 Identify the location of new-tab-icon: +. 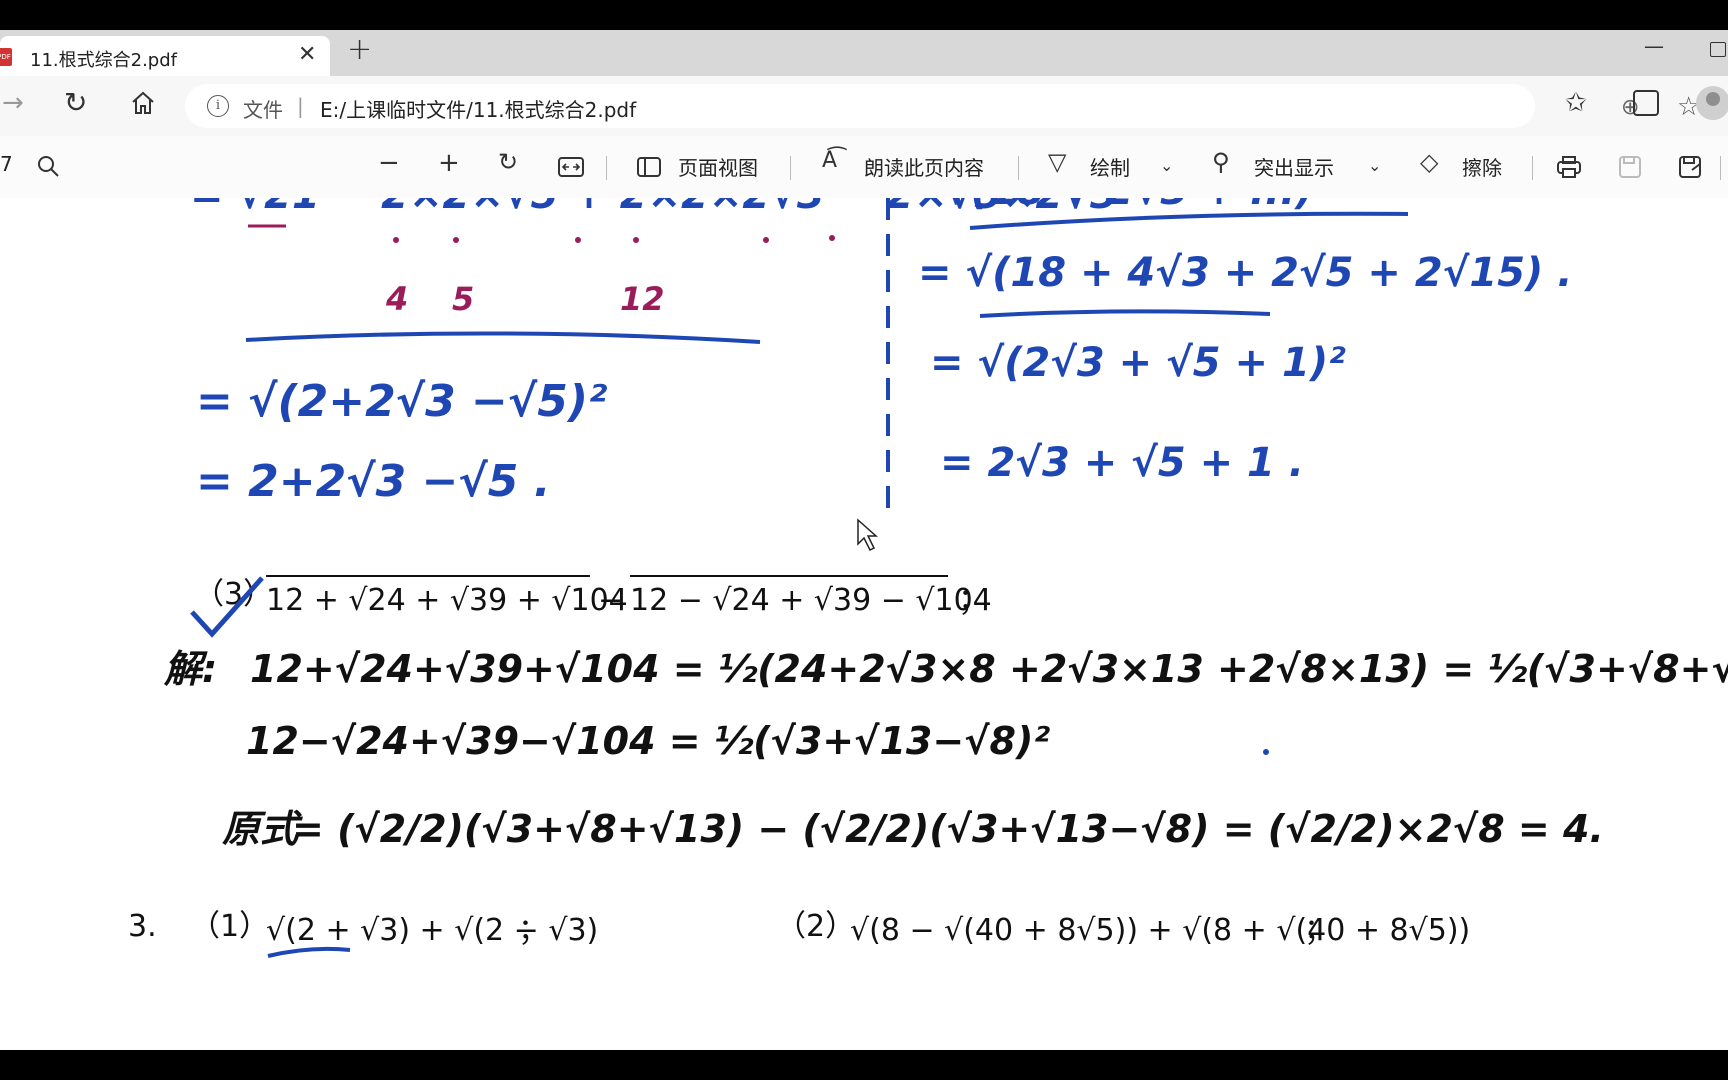
(359, 49).